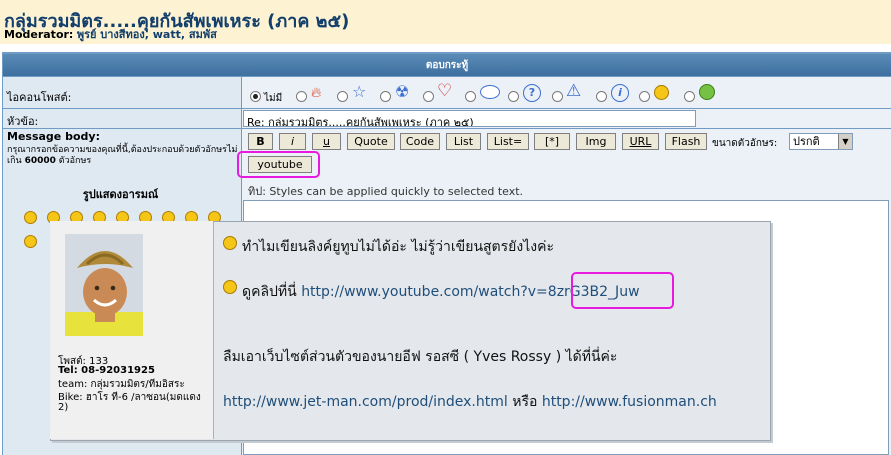  Describe the element at coordinates (342, 96) in the screenshot. I see `icon-radio-star` at that location.